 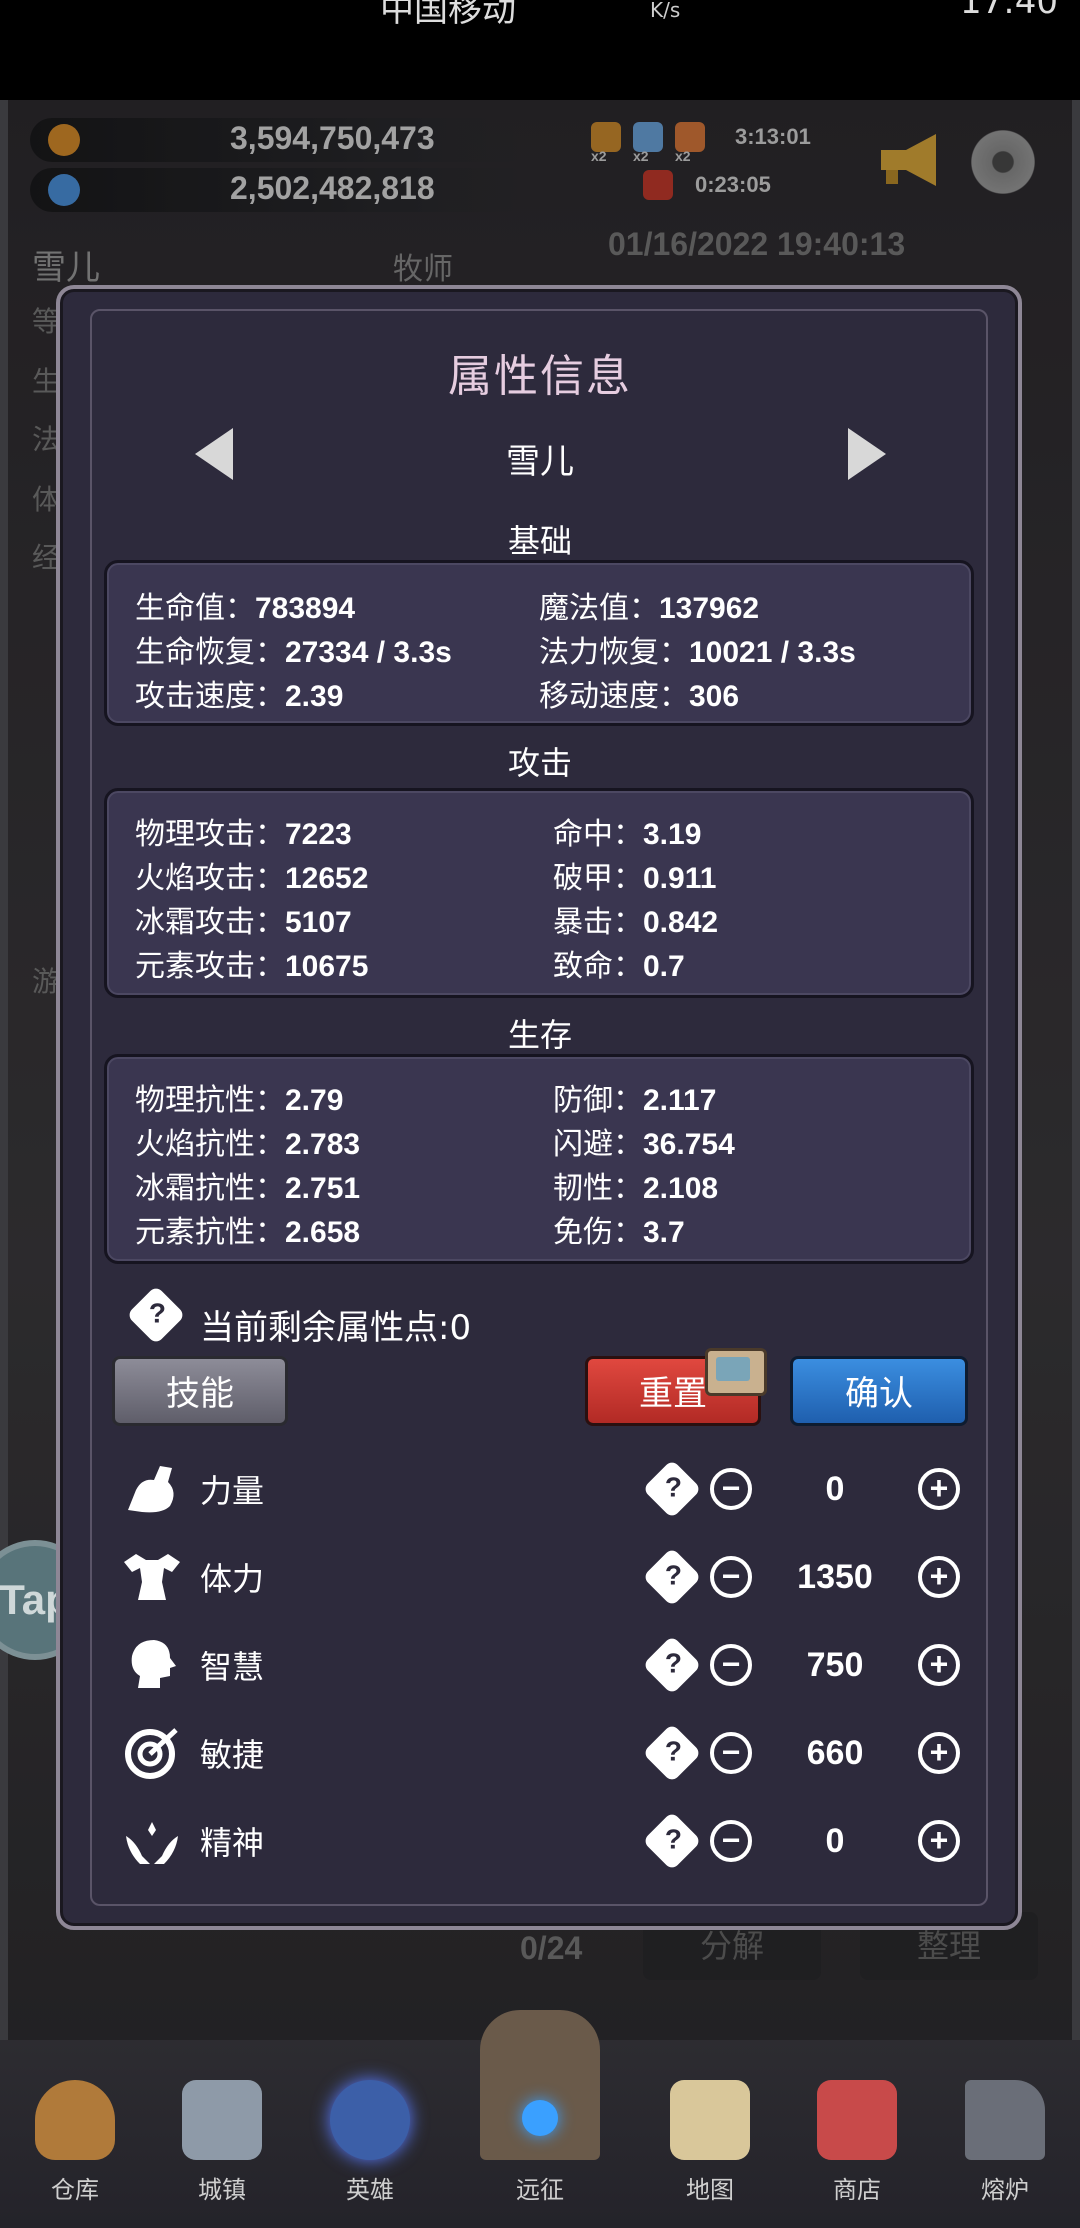 I want to click on gift-icon, so click(x=658, y=185).